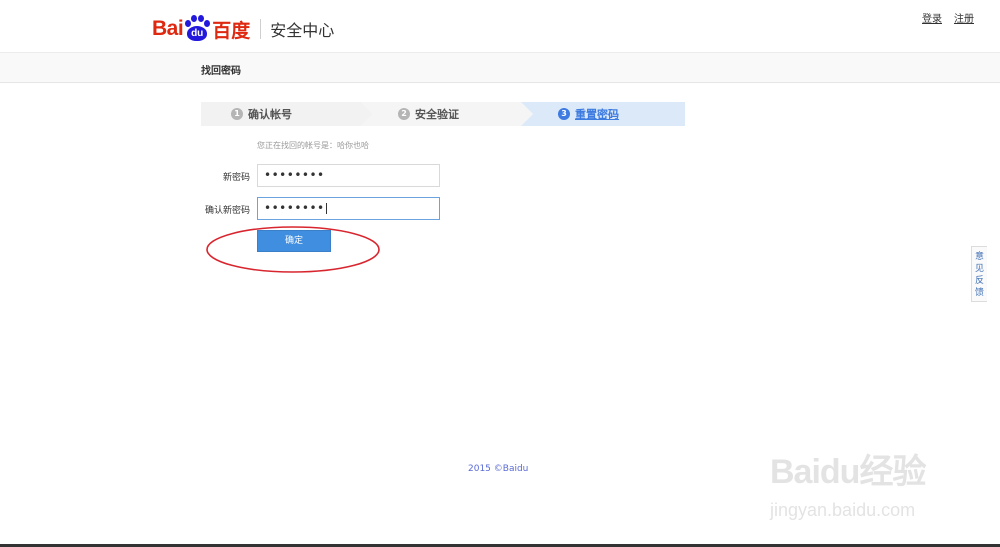  I want to click on logo-divider, so click(261, 29).